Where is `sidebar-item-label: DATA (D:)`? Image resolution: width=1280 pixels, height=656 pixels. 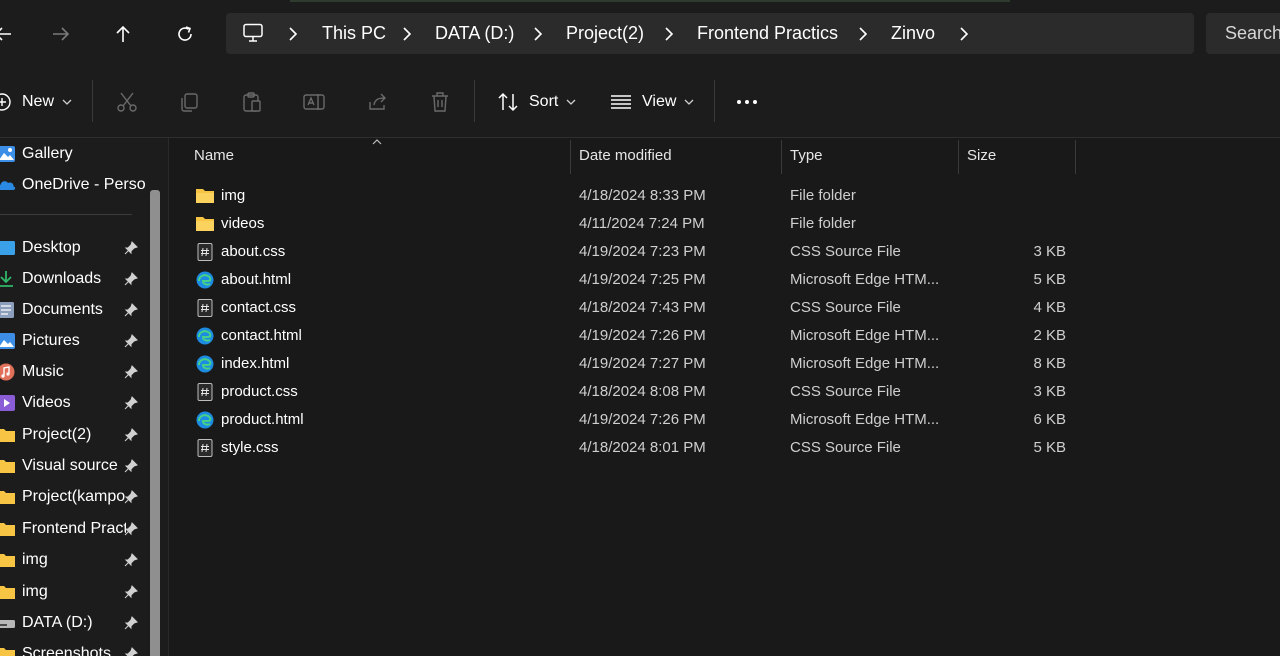
sidebar-item-label: DATA (D:) is located at coordinates (57, 622).